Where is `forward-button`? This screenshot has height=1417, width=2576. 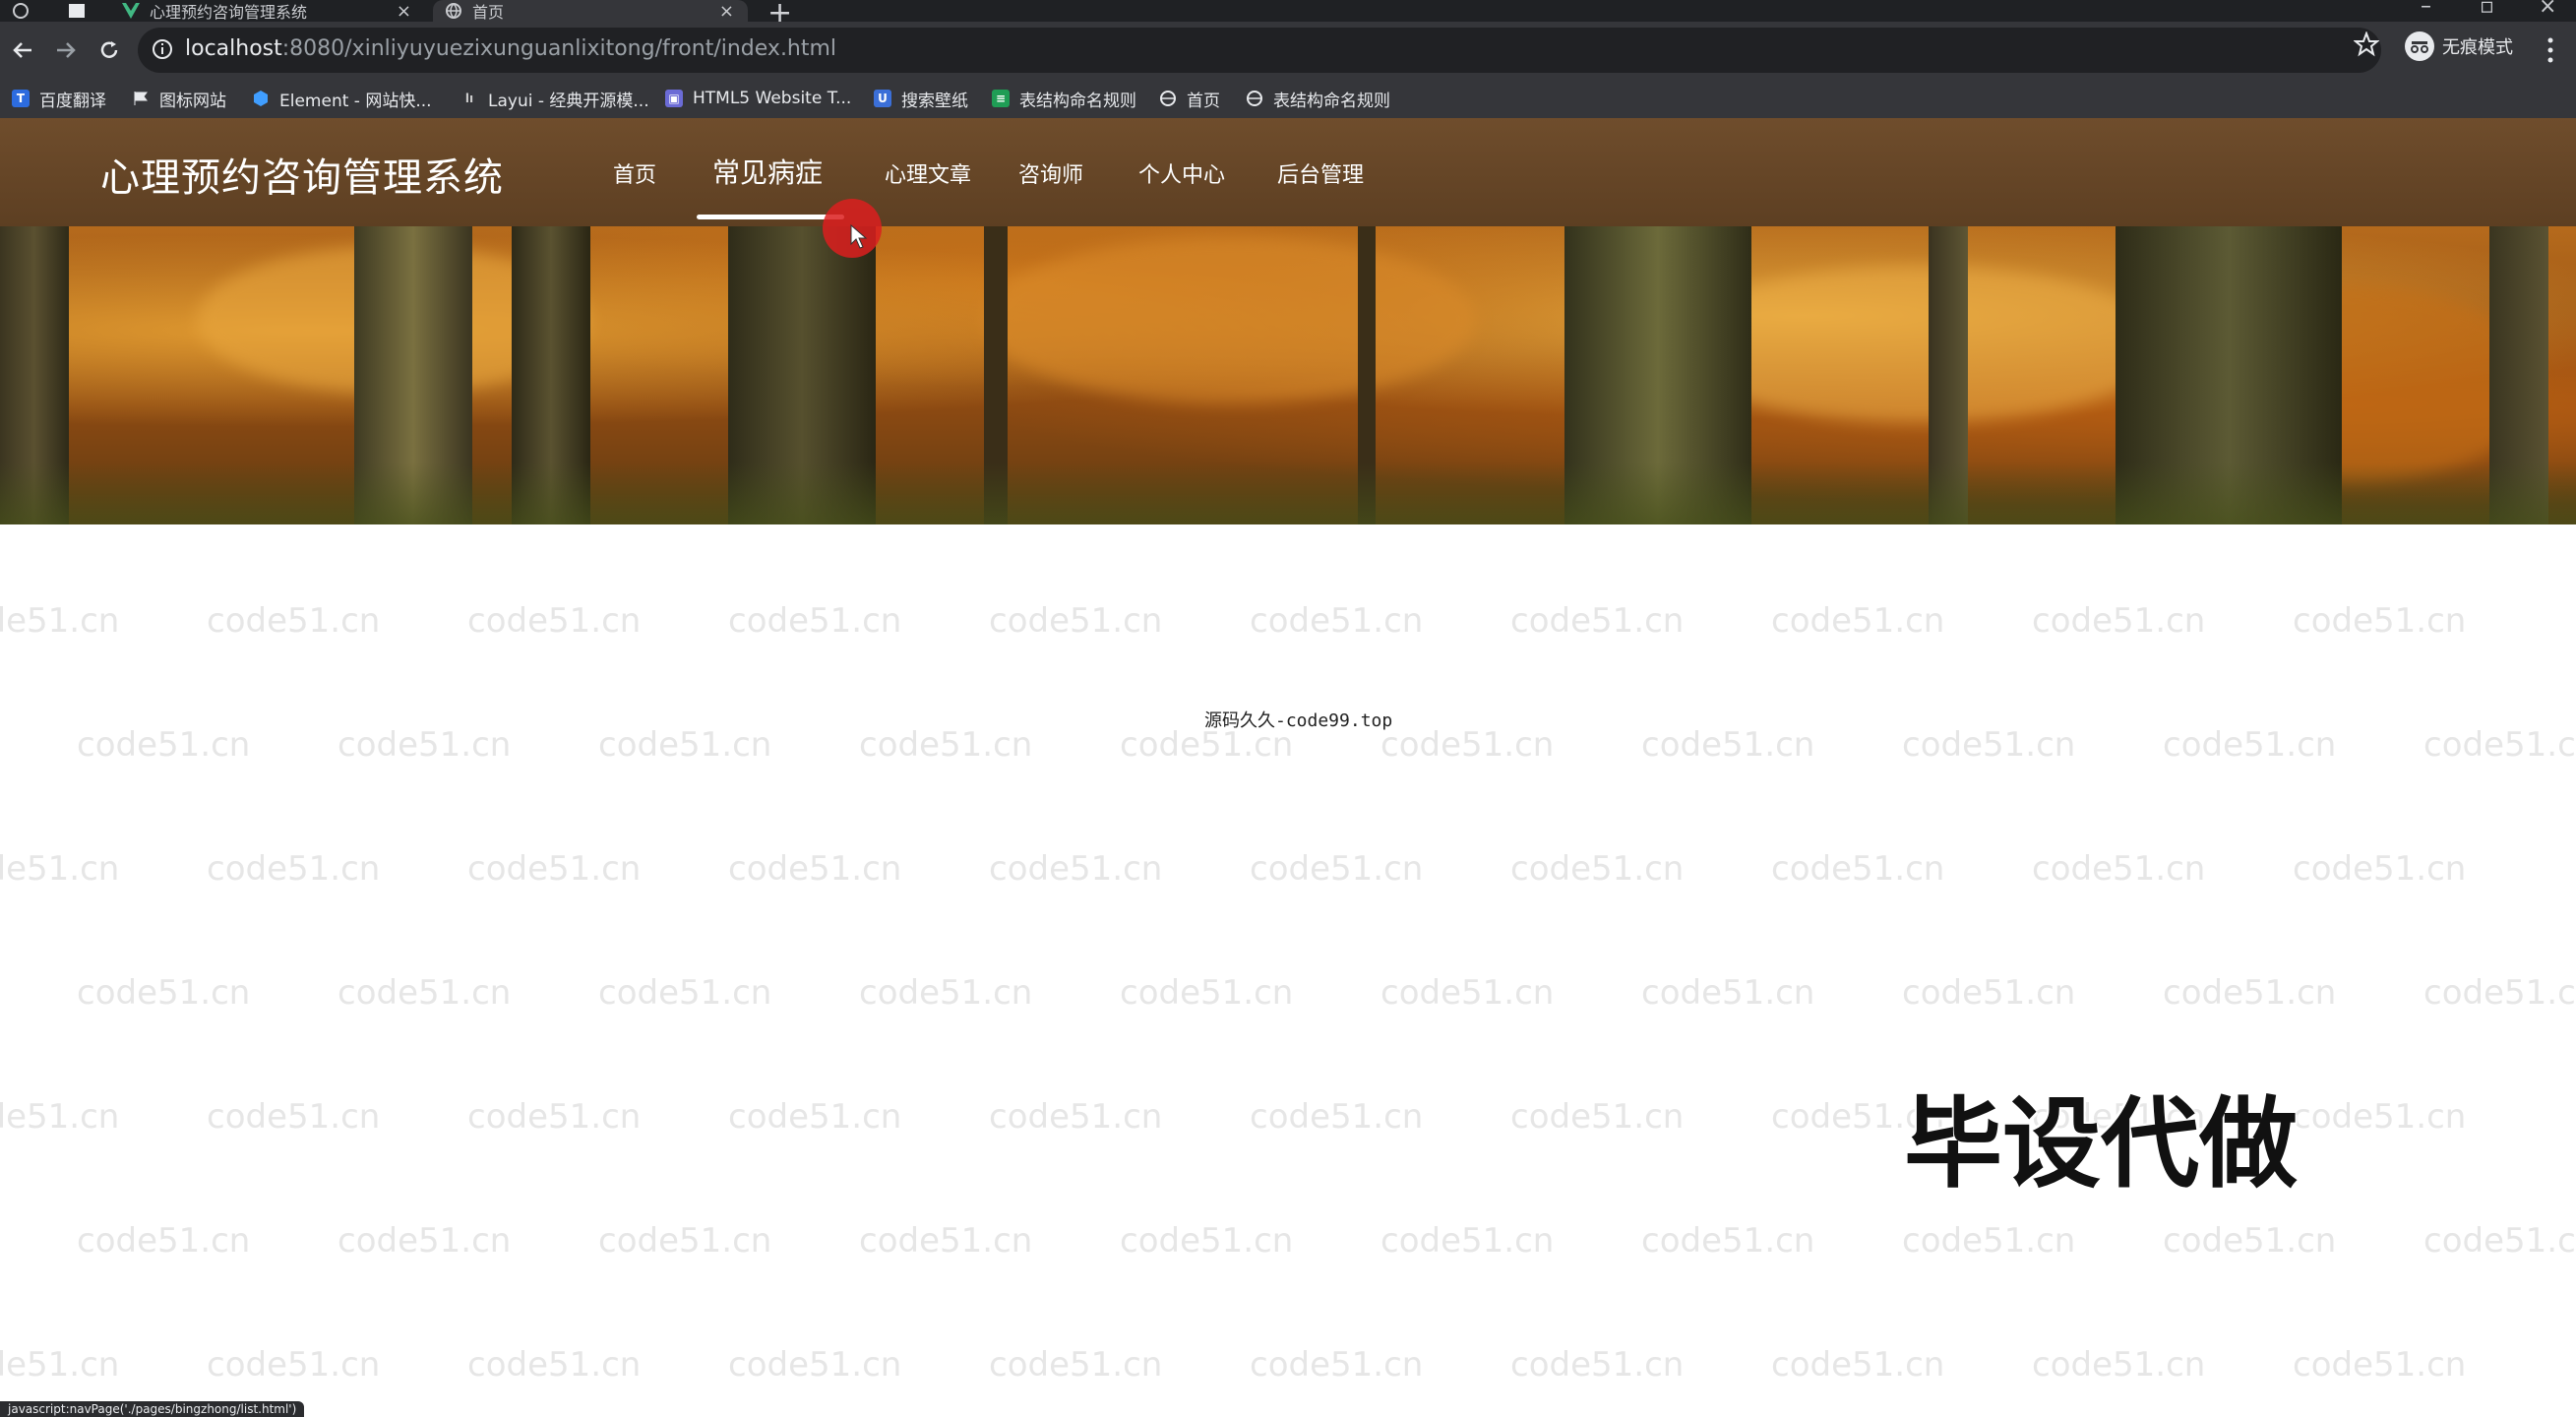
forward-button is located at coordinates (66, 50).